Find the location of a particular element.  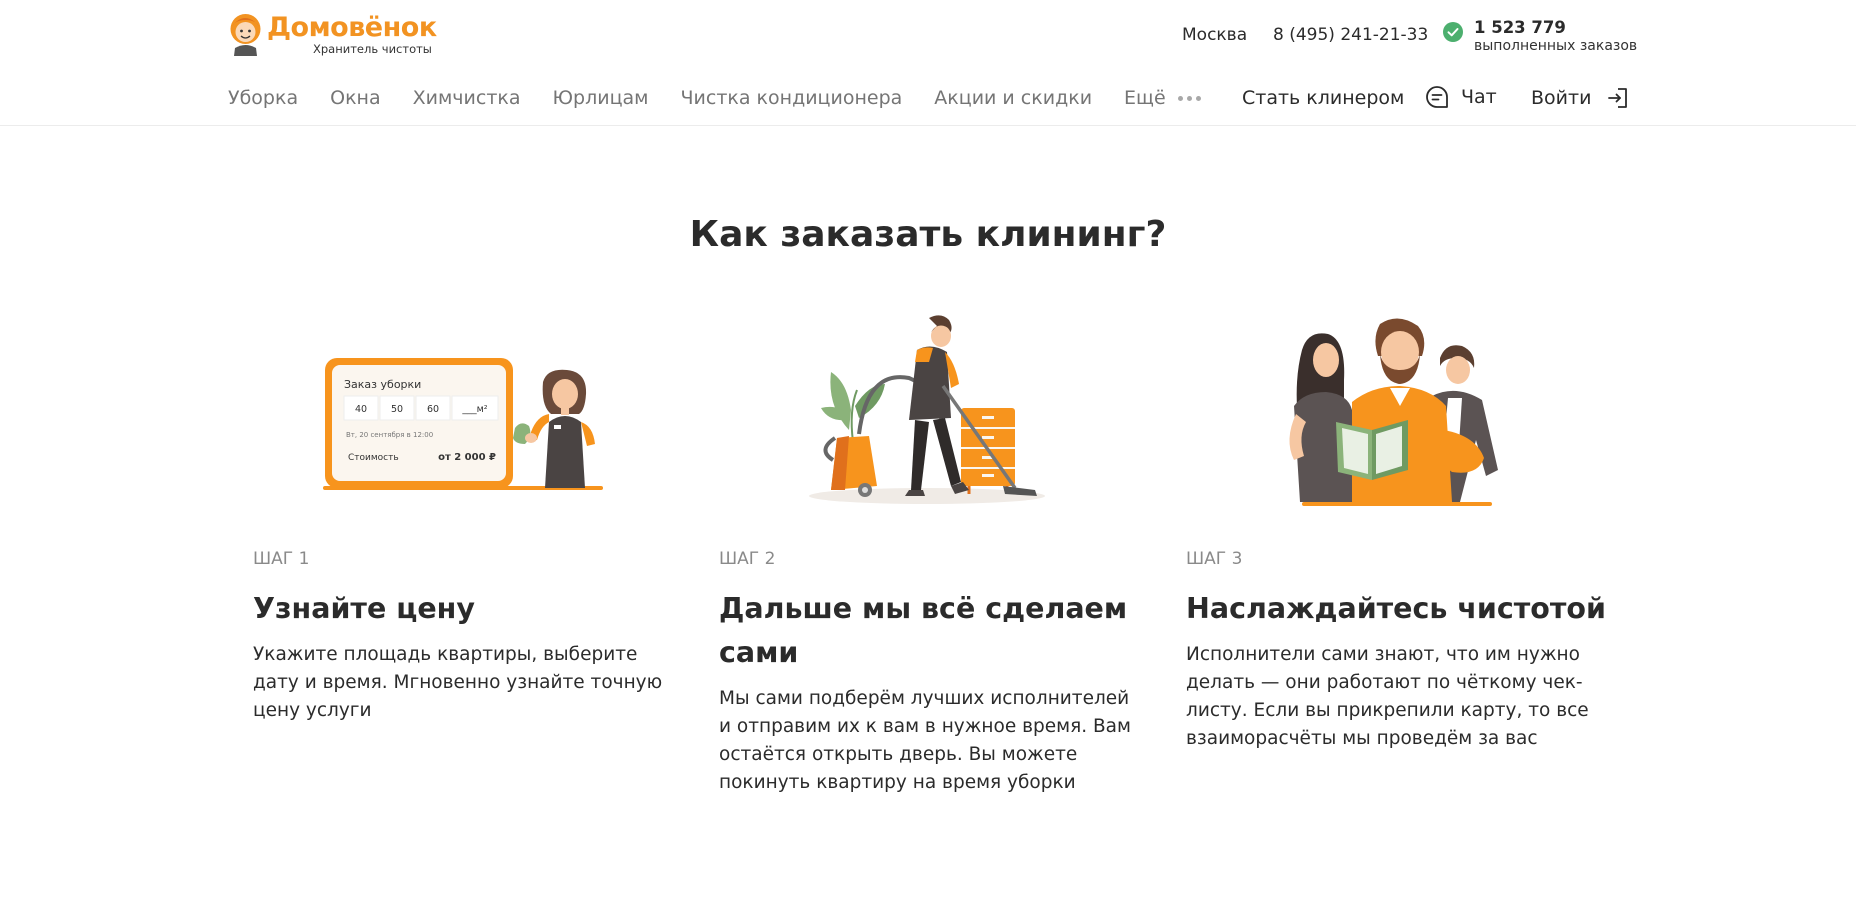

logo-name: Домовёнок is located at coordinates (352, 27).